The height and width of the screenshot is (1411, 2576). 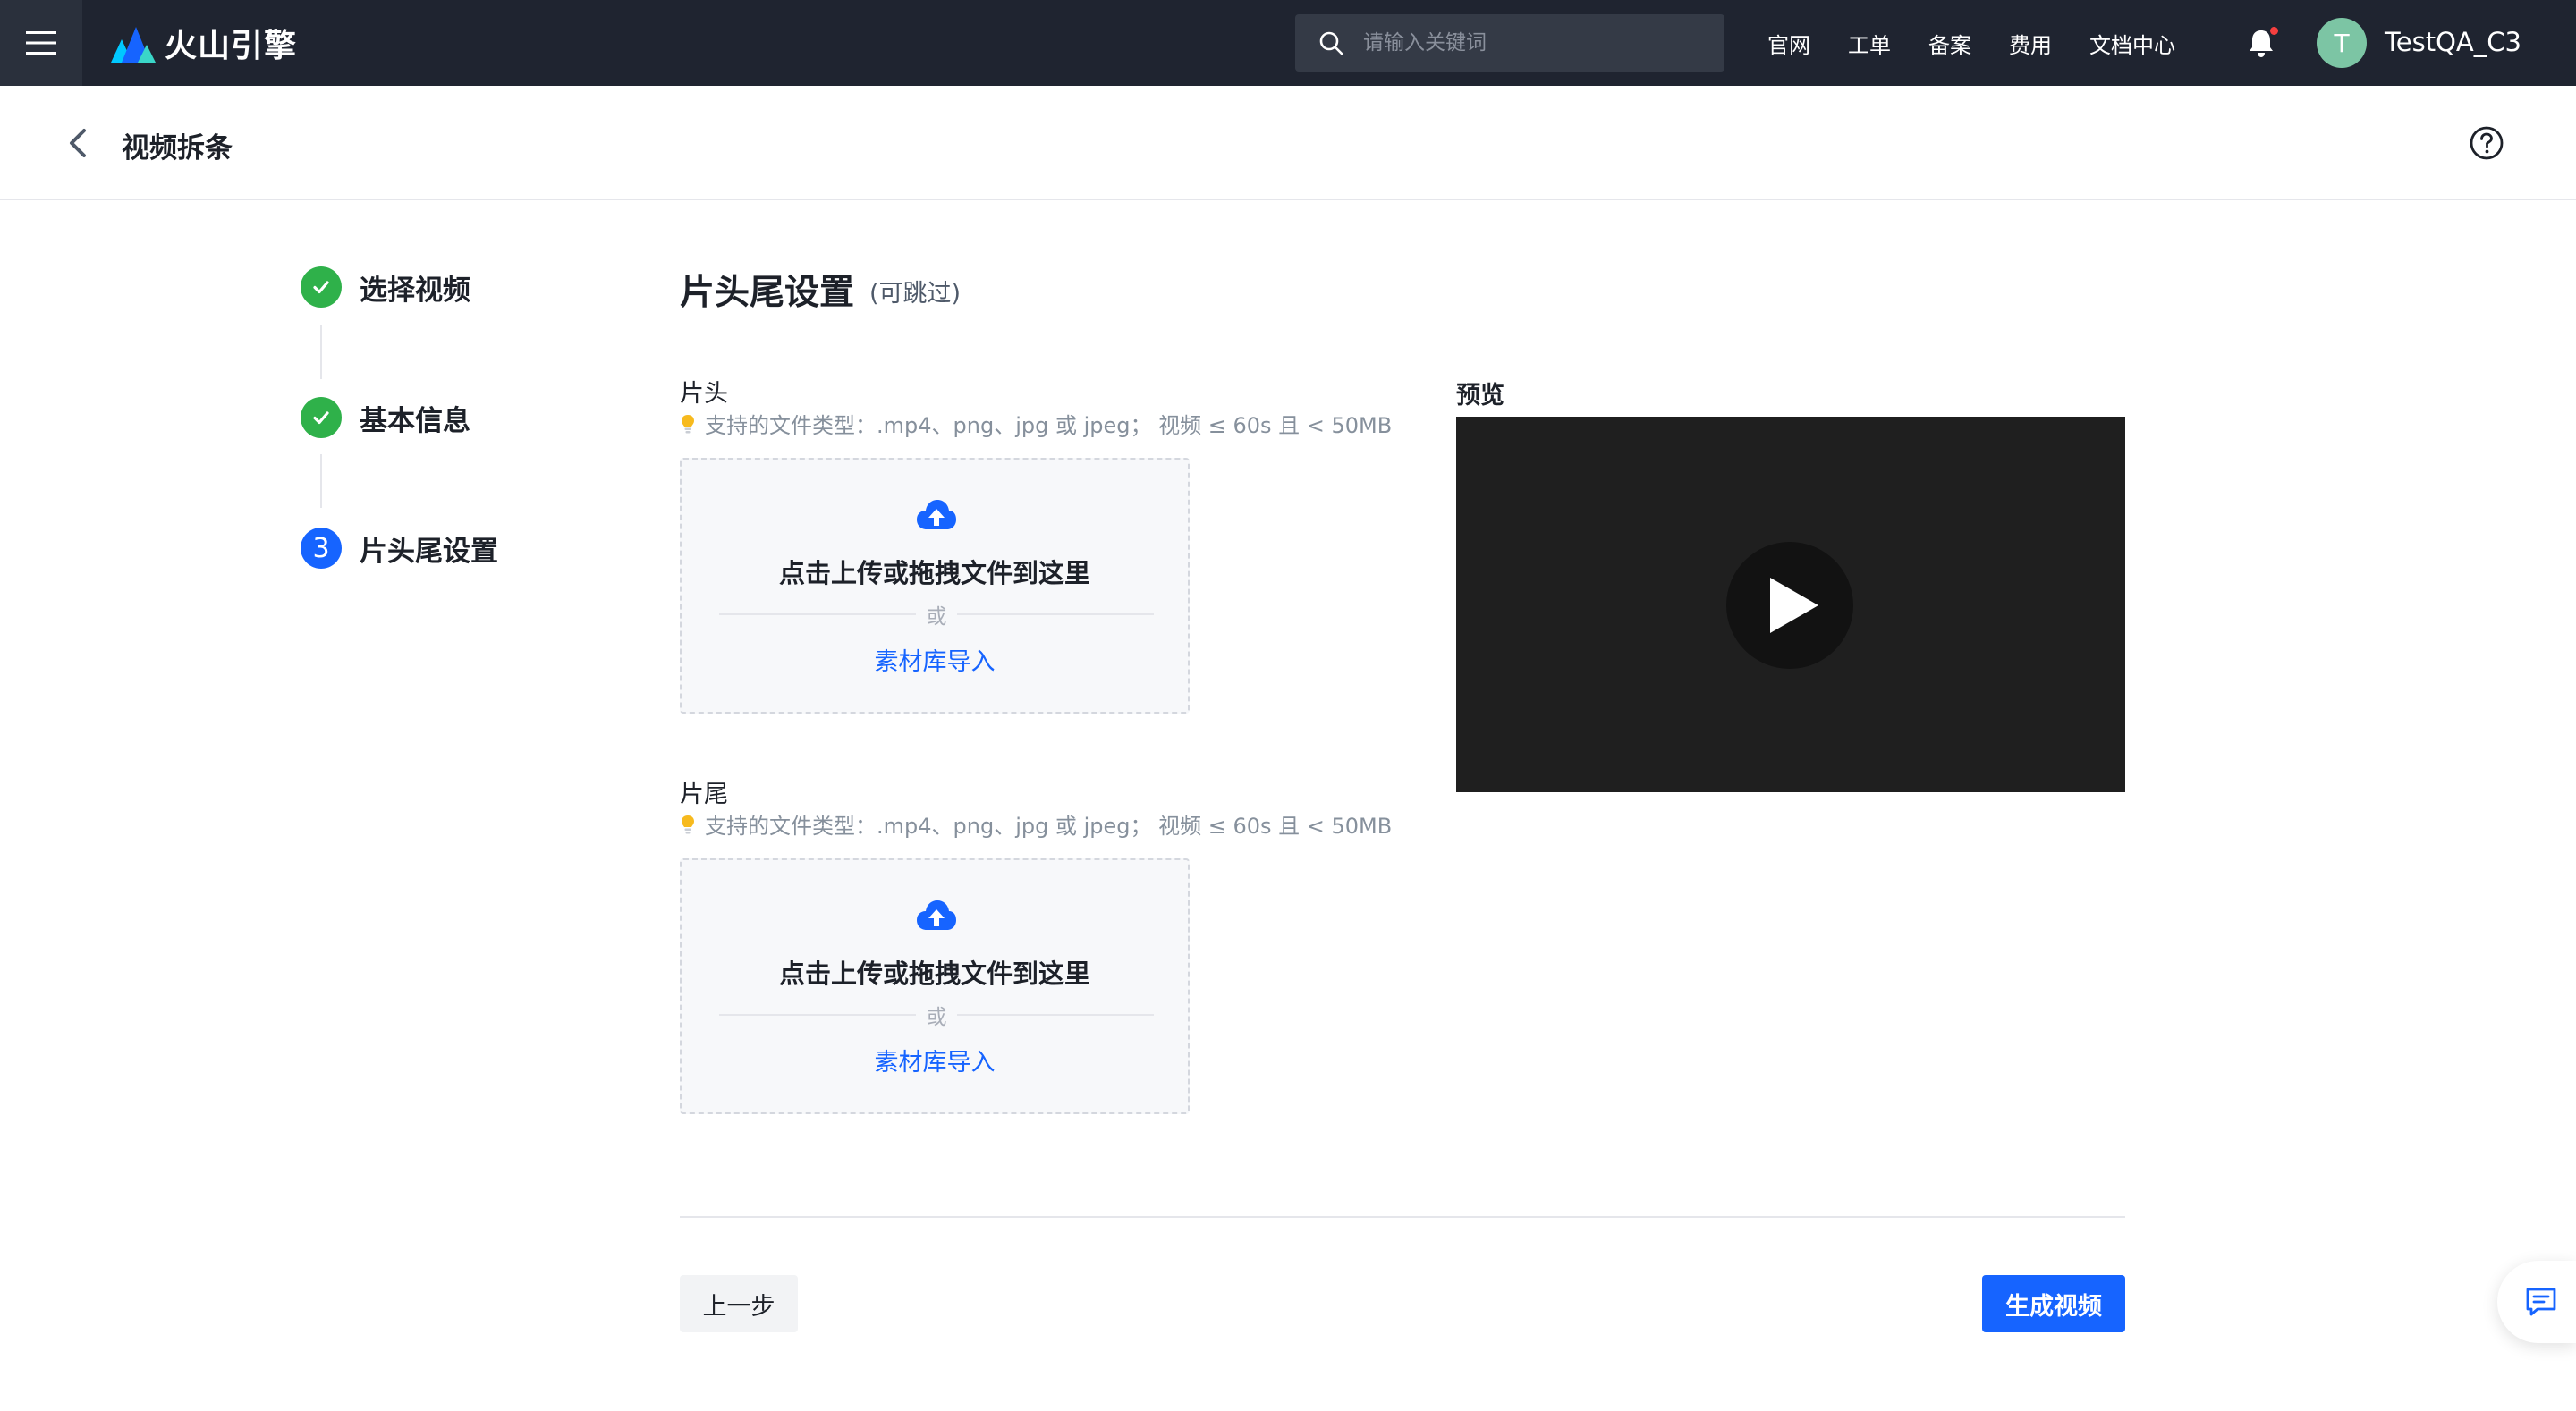 What do you see at coordinates (415, 421) in the screenshot?
I see `step-label: 基本信息` at bounding box center [415, 421].